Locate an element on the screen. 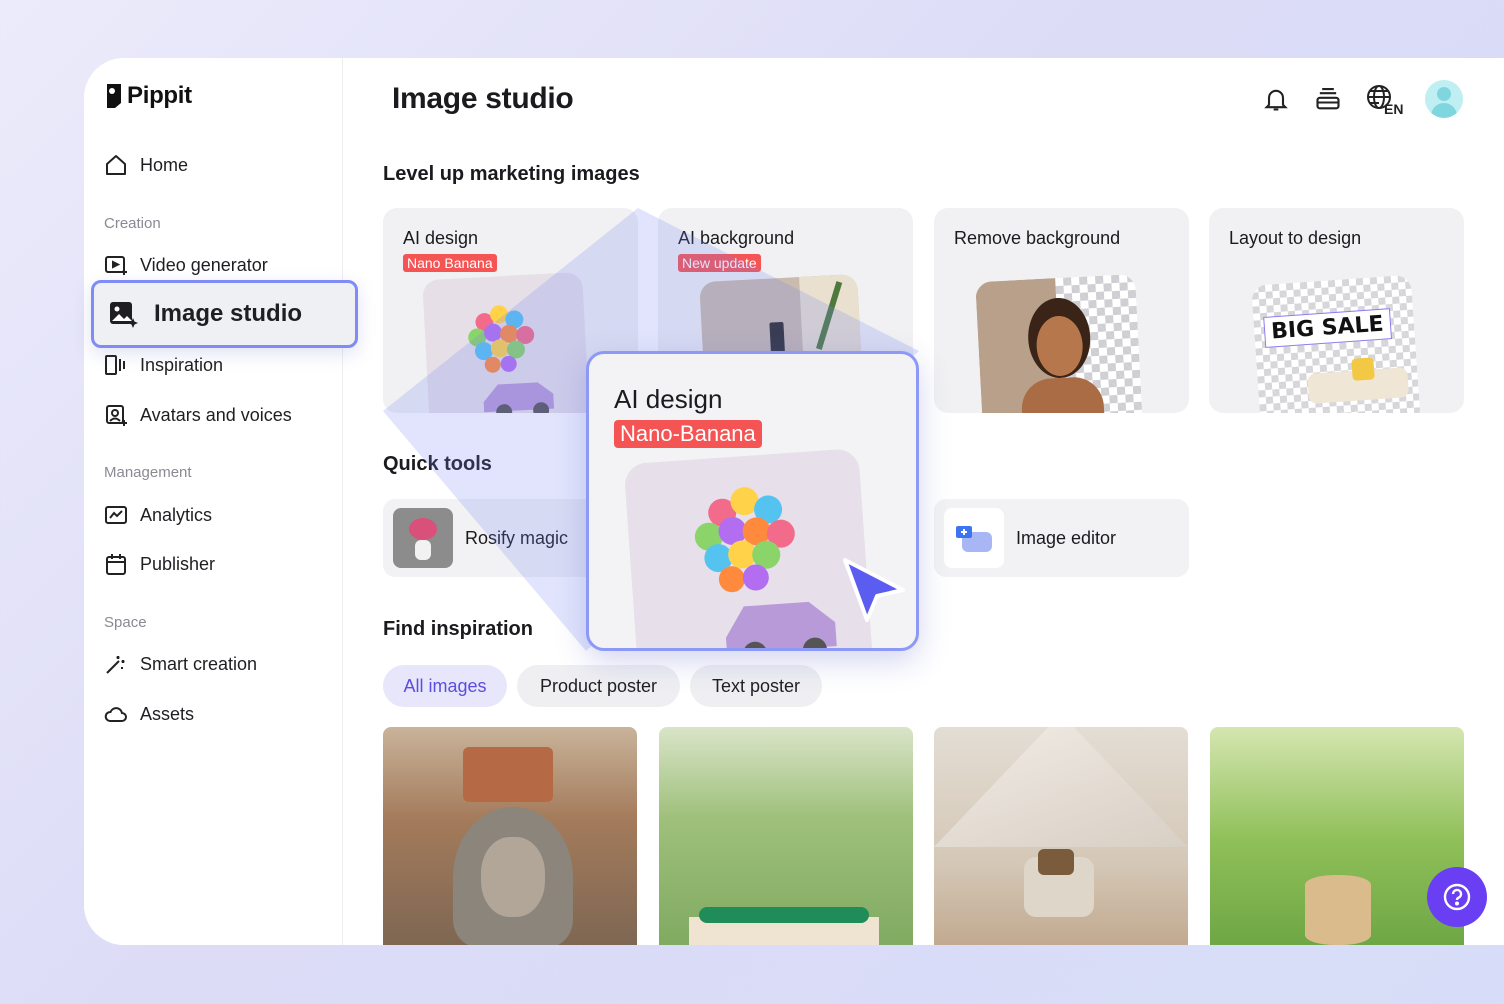 This screenshot has width=1504, height=1004. quick-tools-title: Quick tools is located at coordinates (437, 464).